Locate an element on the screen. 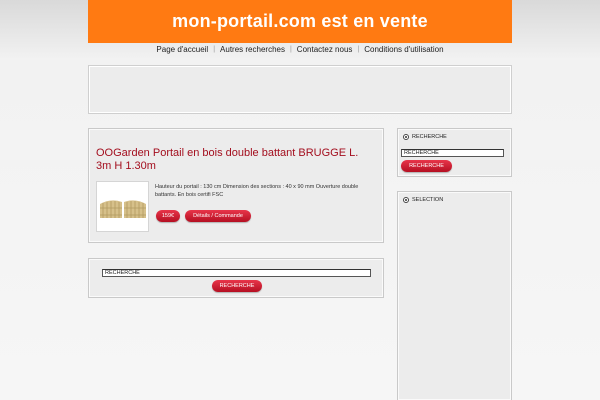  nav-terms-link: Conditions d'utilisation is located at coordinates (403, 49).